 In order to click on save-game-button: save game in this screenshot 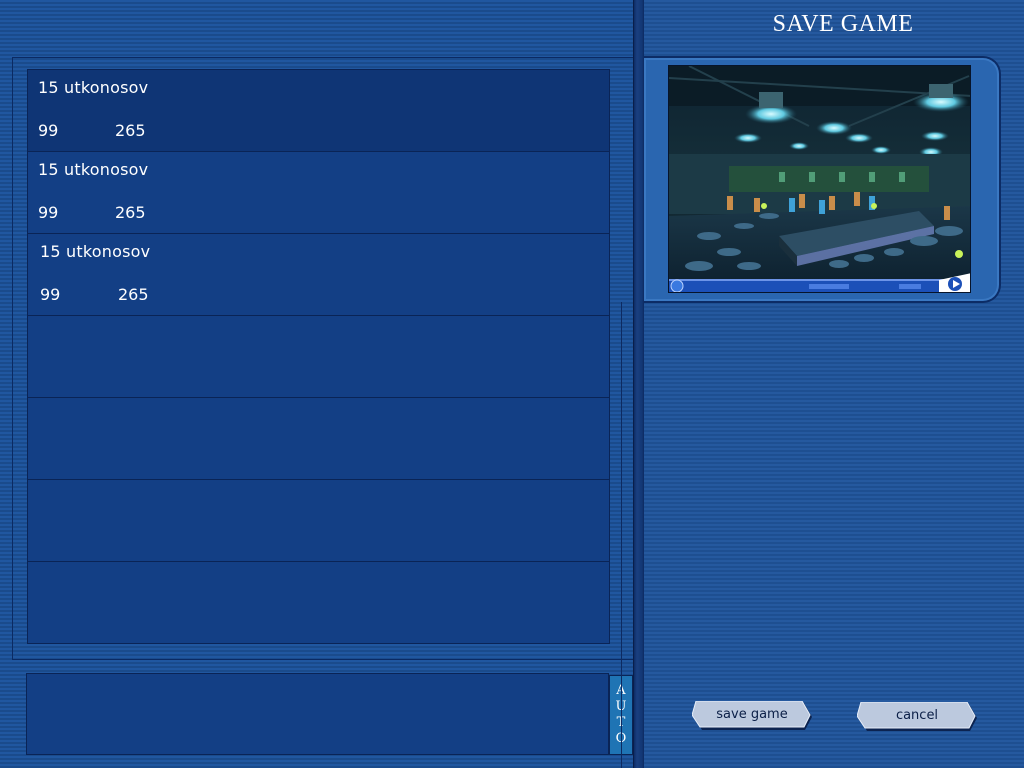, I will do `click(752, 715)`.